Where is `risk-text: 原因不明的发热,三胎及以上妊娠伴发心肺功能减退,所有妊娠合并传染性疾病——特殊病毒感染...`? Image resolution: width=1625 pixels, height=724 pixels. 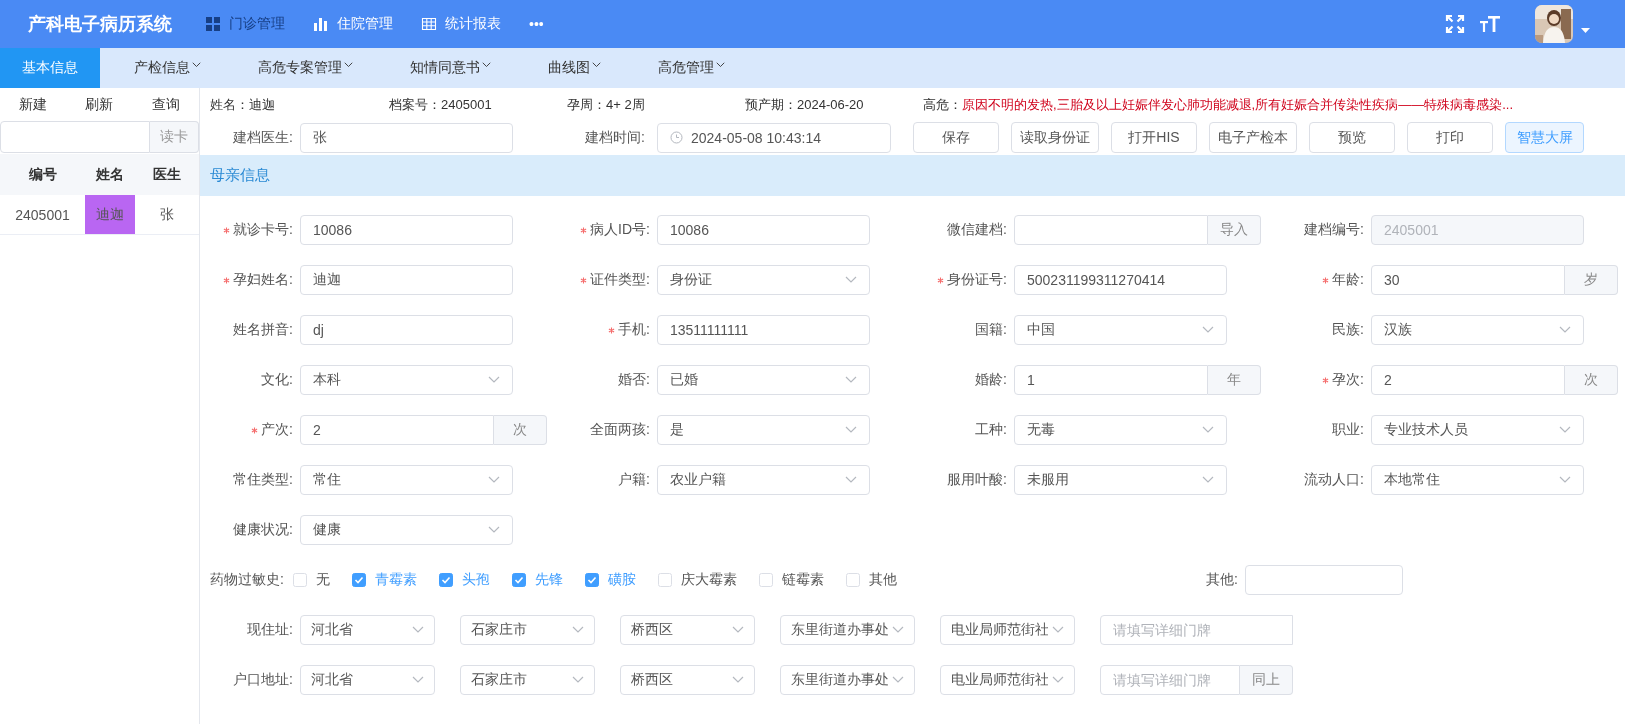
risk-text: 原因不明的发热,三胎及以上妊娠伴发心肺功能减退,所有妊娠合并传染性疾病——特殊病毒感染... is located at coordinates (1238, 104).